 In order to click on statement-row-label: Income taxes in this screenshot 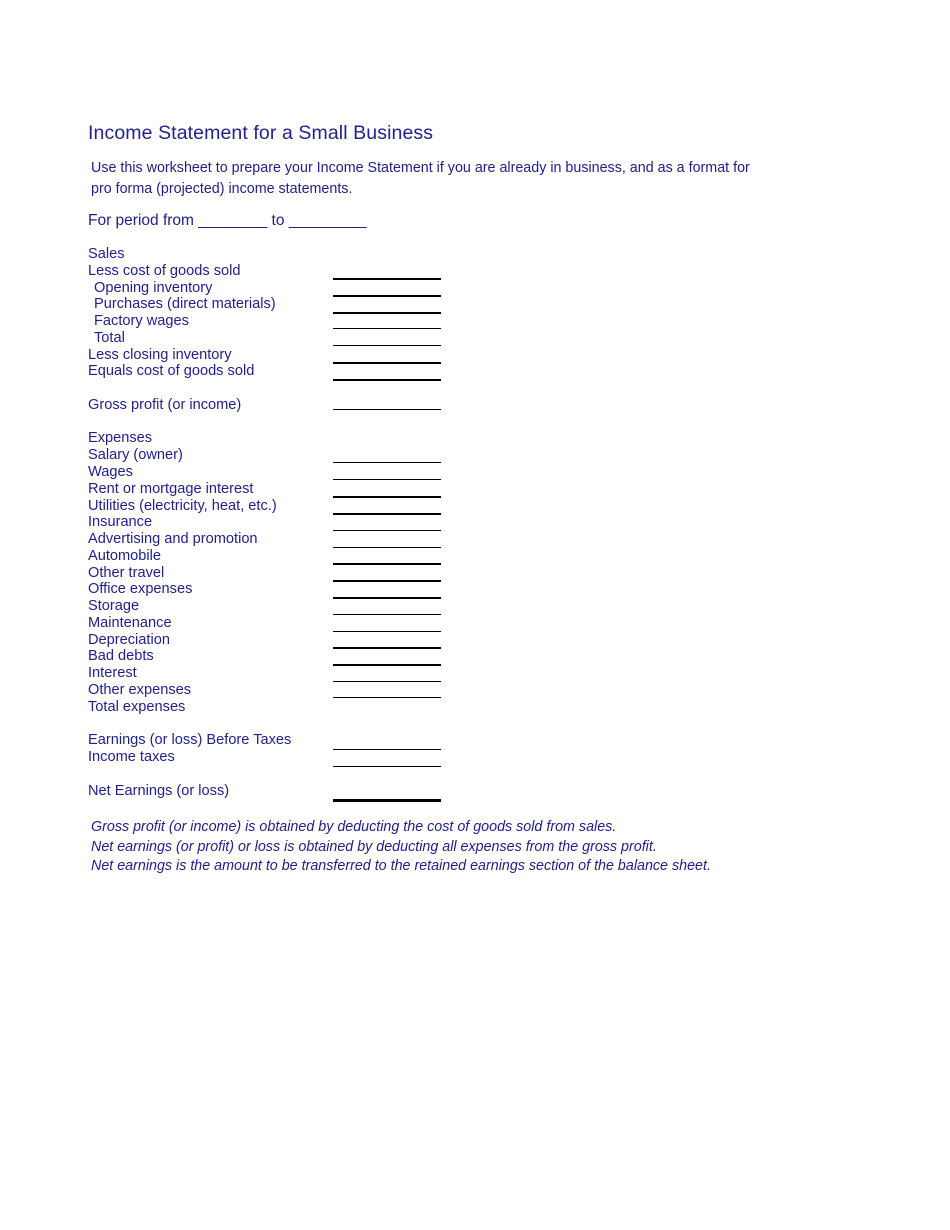, I will do `click(131, 757)`.